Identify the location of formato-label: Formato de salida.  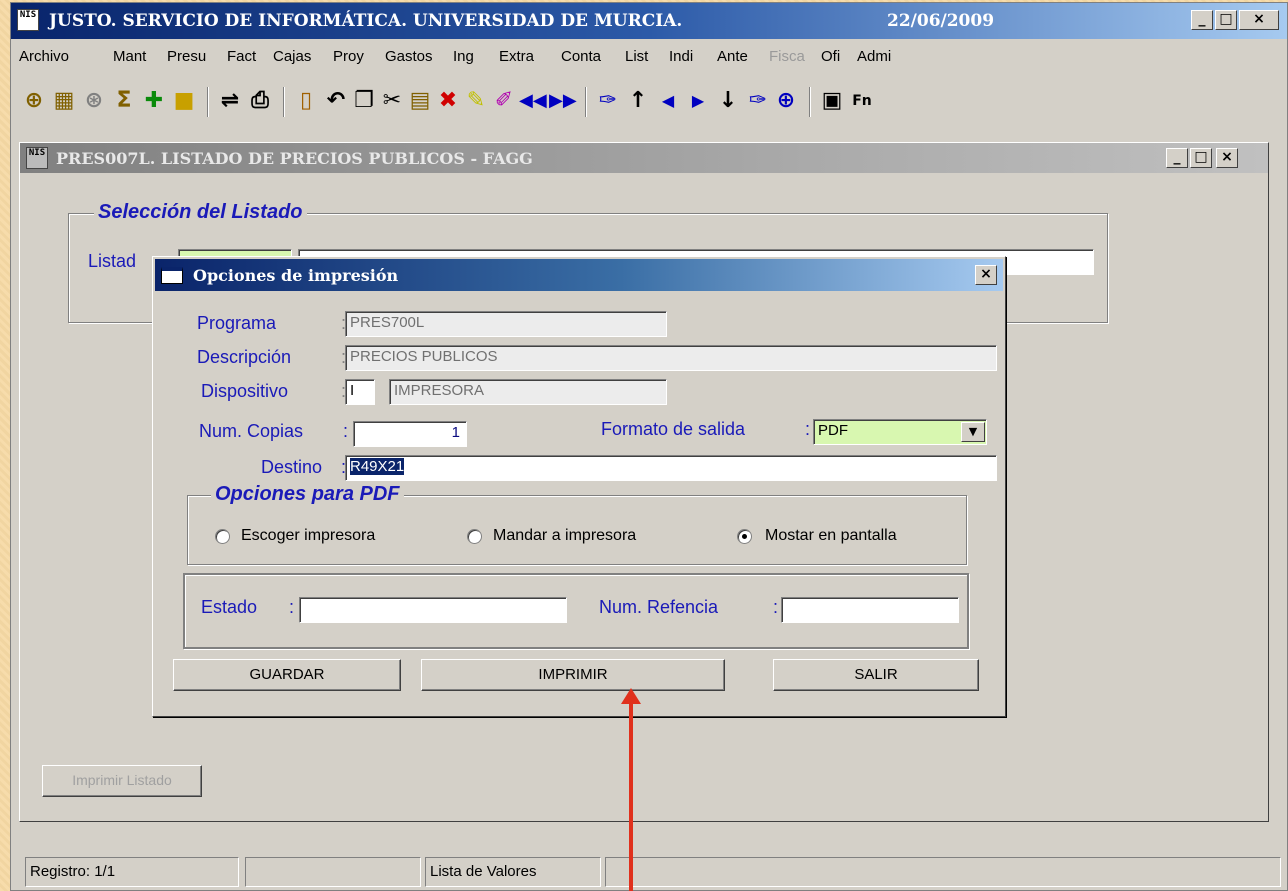
(673, 429).